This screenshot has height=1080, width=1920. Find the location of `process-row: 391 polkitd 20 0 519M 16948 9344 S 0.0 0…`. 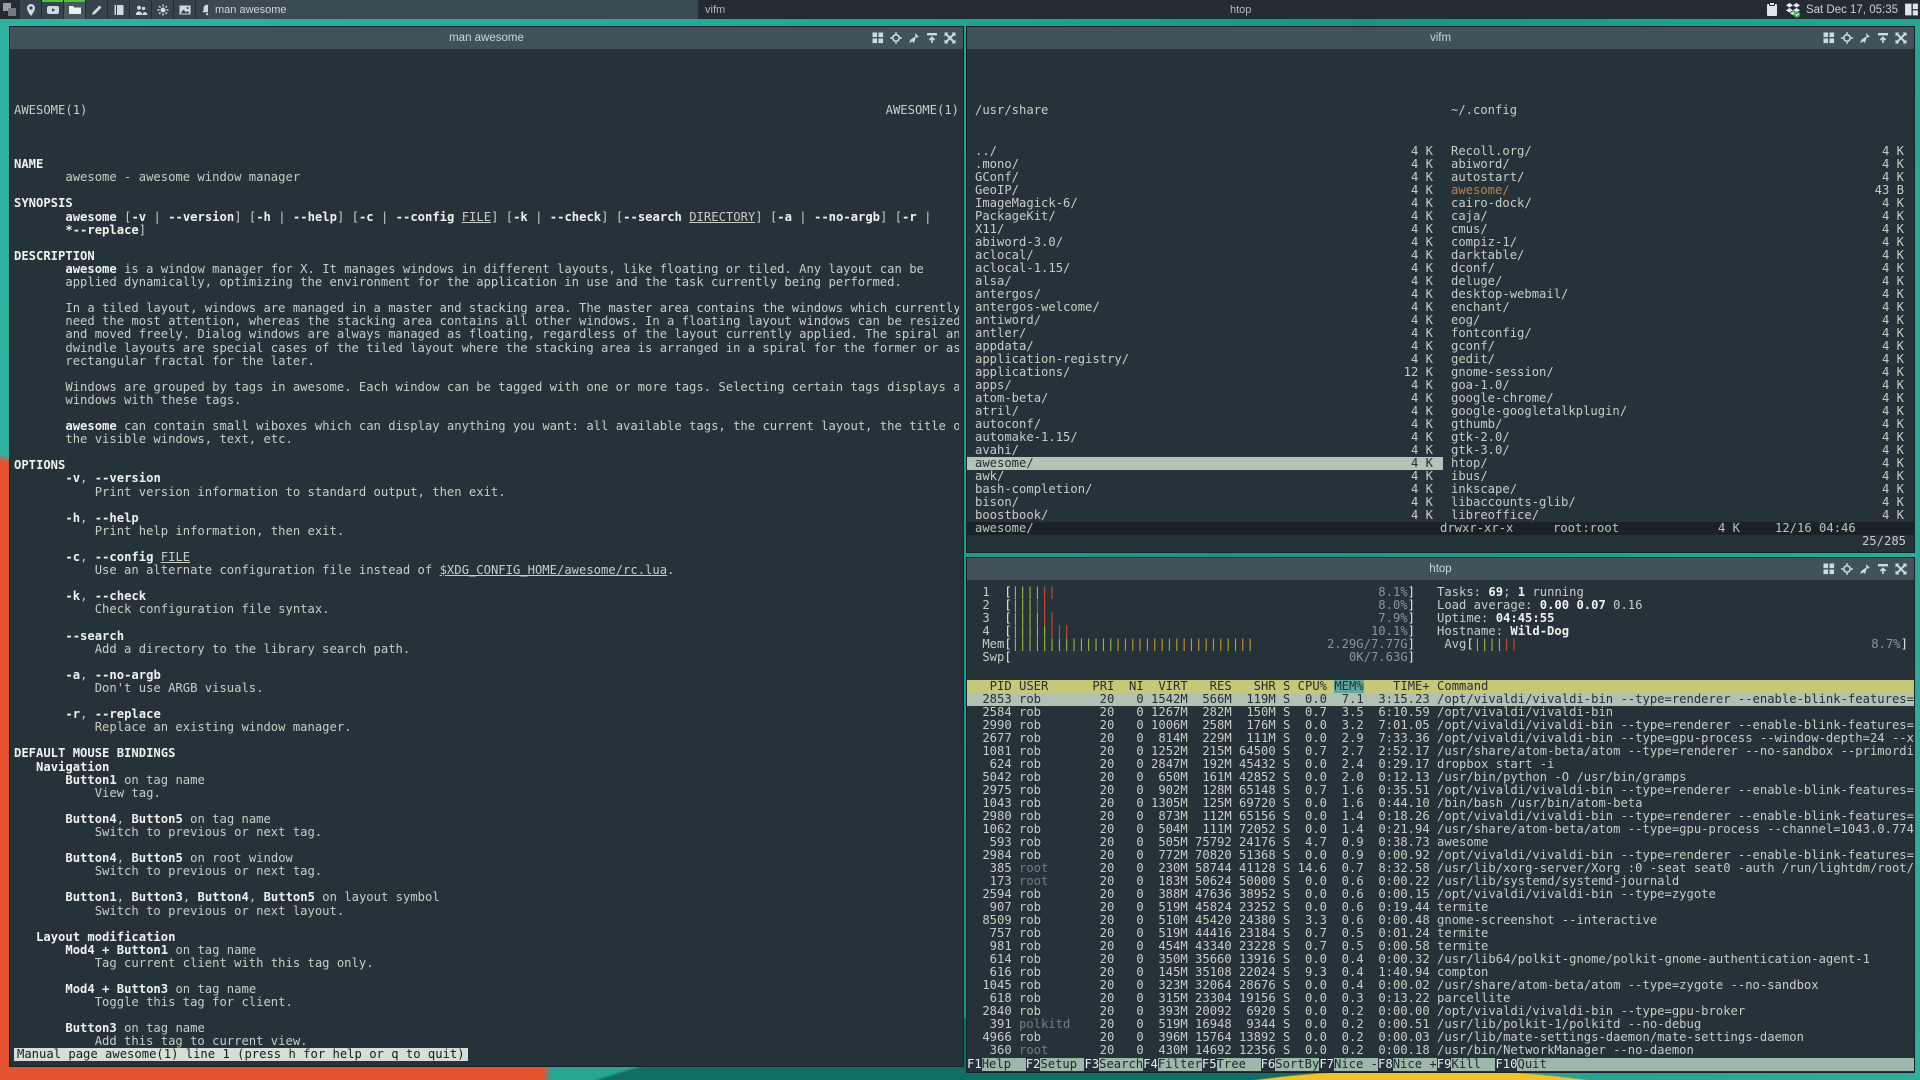

process-row: 391 polkitd 20 0 519M 16948 9344 S 0.0 0… is located at coordinates (1440, 1024).